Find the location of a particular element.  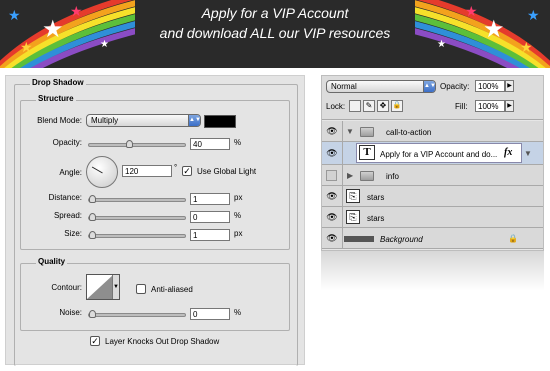

opacity-field: 40 is located at coordinates (210, 144).